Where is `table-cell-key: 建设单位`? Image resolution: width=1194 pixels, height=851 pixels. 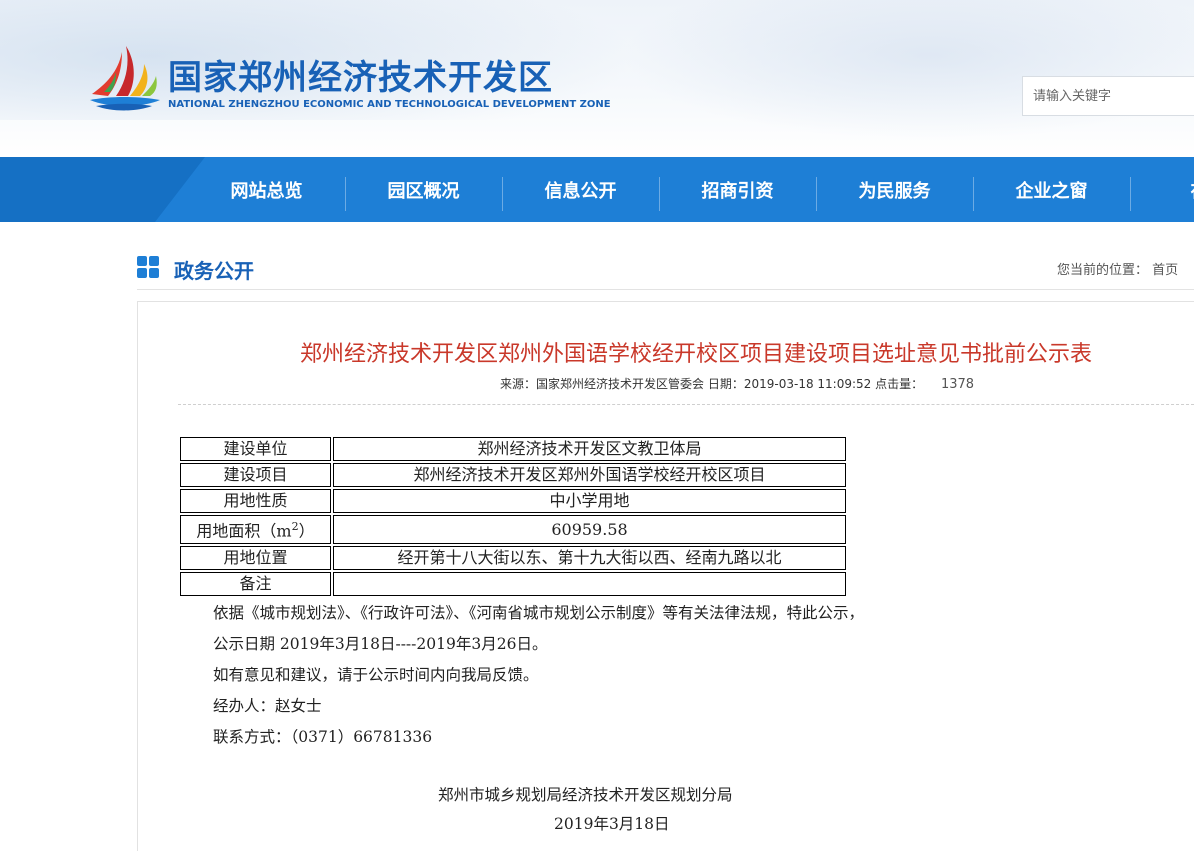 table-cell-key: 建设单位 is located at coordinates (255, 449).